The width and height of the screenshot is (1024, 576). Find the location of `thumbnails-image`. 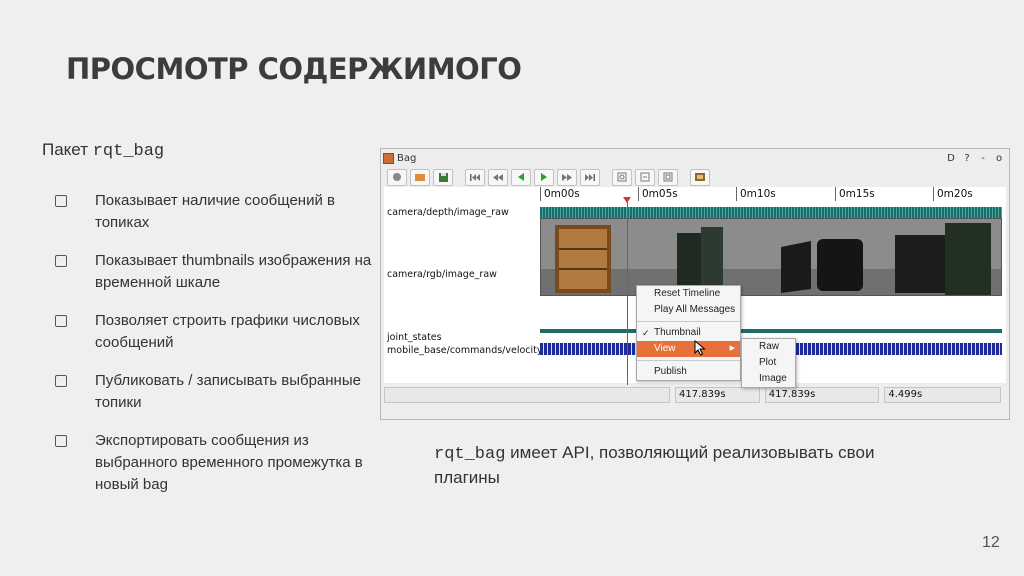

thumbnails-image is located at coordinates (771, 257).